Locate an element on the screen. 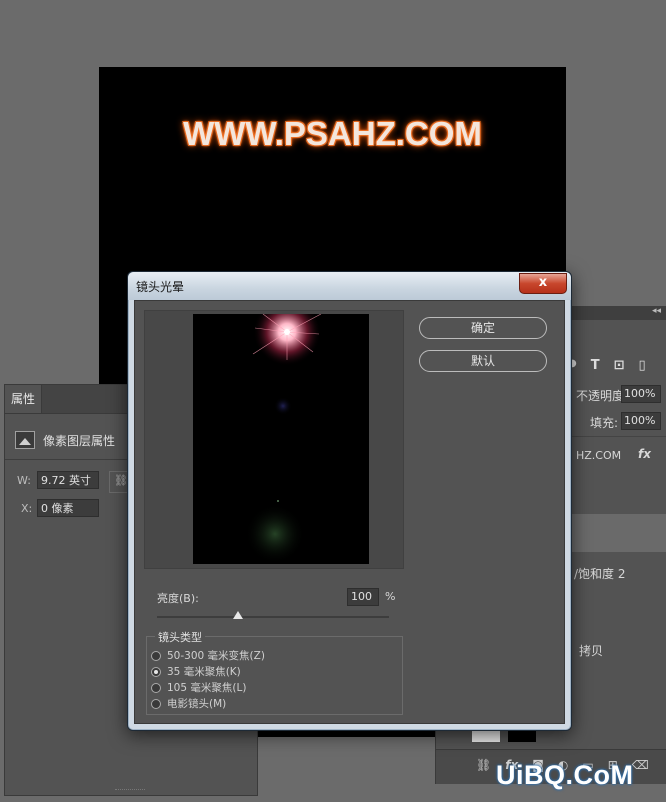 The width and height of the screenshot is (666, 802). properties-header: 像素图层属性 is located at coordinates (65, 440).